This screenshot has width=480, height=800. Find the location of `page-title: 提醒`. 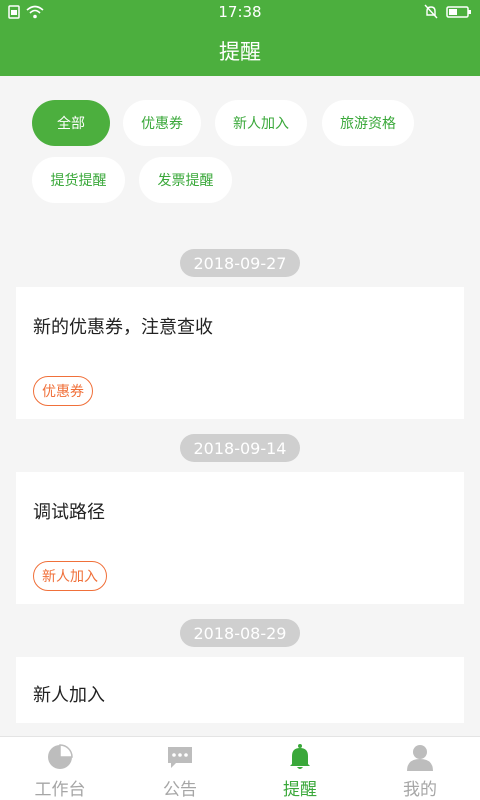

page-title: 提醒 is located at coordinates (240, 52).